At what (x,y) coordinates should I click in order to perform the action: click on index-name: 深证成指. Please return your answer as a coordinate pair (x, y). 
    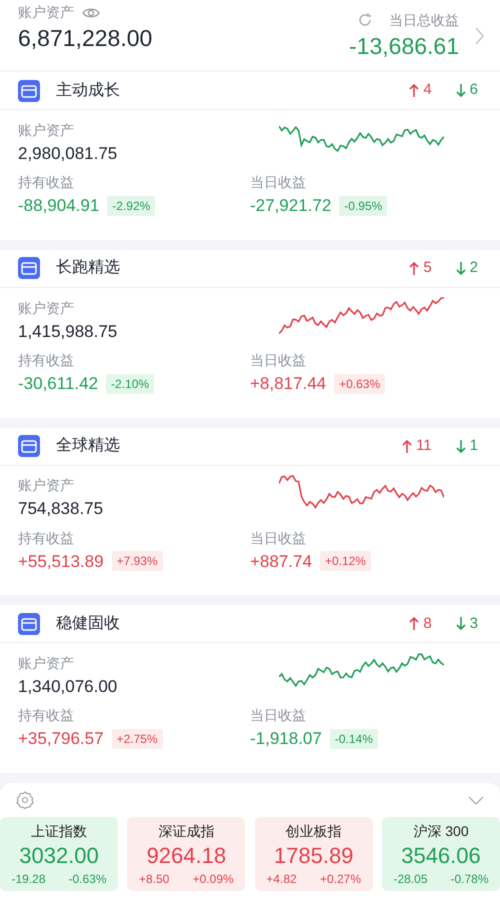
    Looking at the image, I should click on (186, 831).